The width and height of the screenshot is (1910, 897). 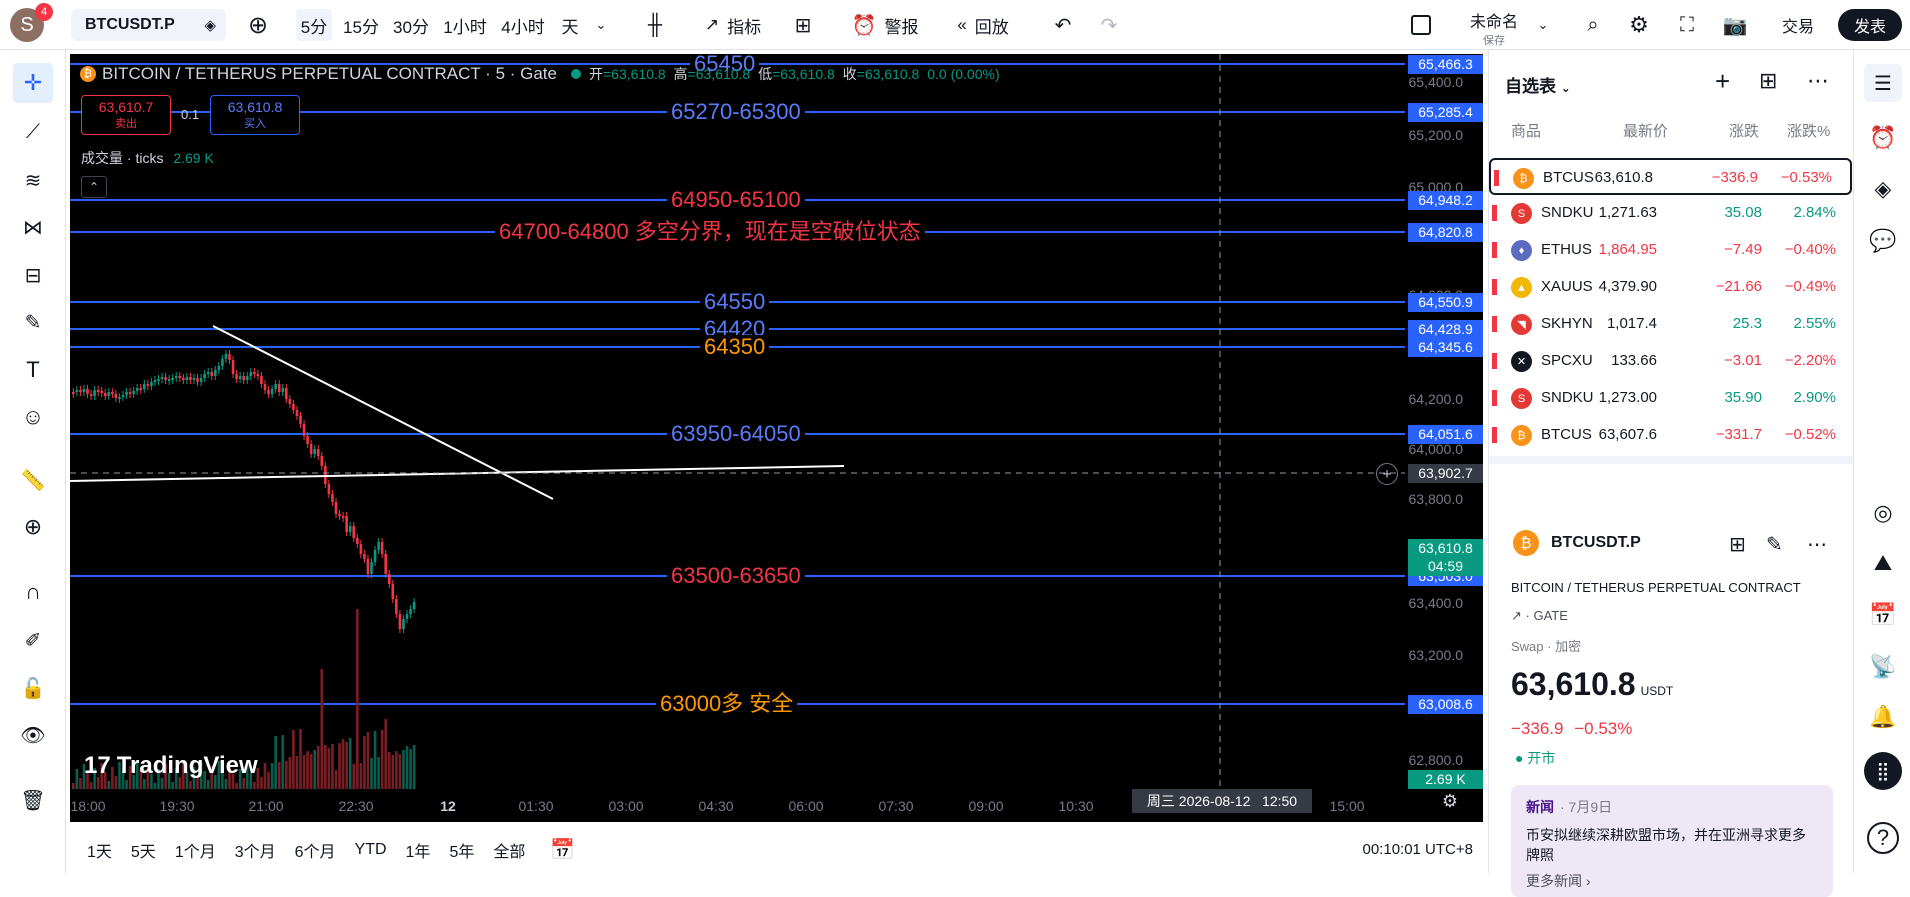 What do you see at coordinates (33, 370) in the screenshot?
I see `text-tool-icon: T` at bounding box center [33, 370].